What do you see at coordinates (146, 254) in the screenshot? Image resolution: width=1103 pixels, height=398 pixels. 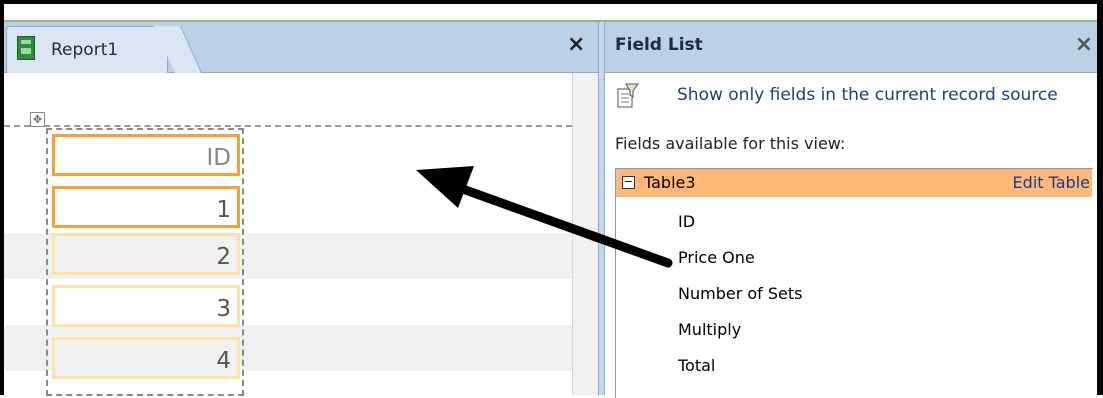 I see `table-cell-row-2: 2` at bounding box center [146, 254].